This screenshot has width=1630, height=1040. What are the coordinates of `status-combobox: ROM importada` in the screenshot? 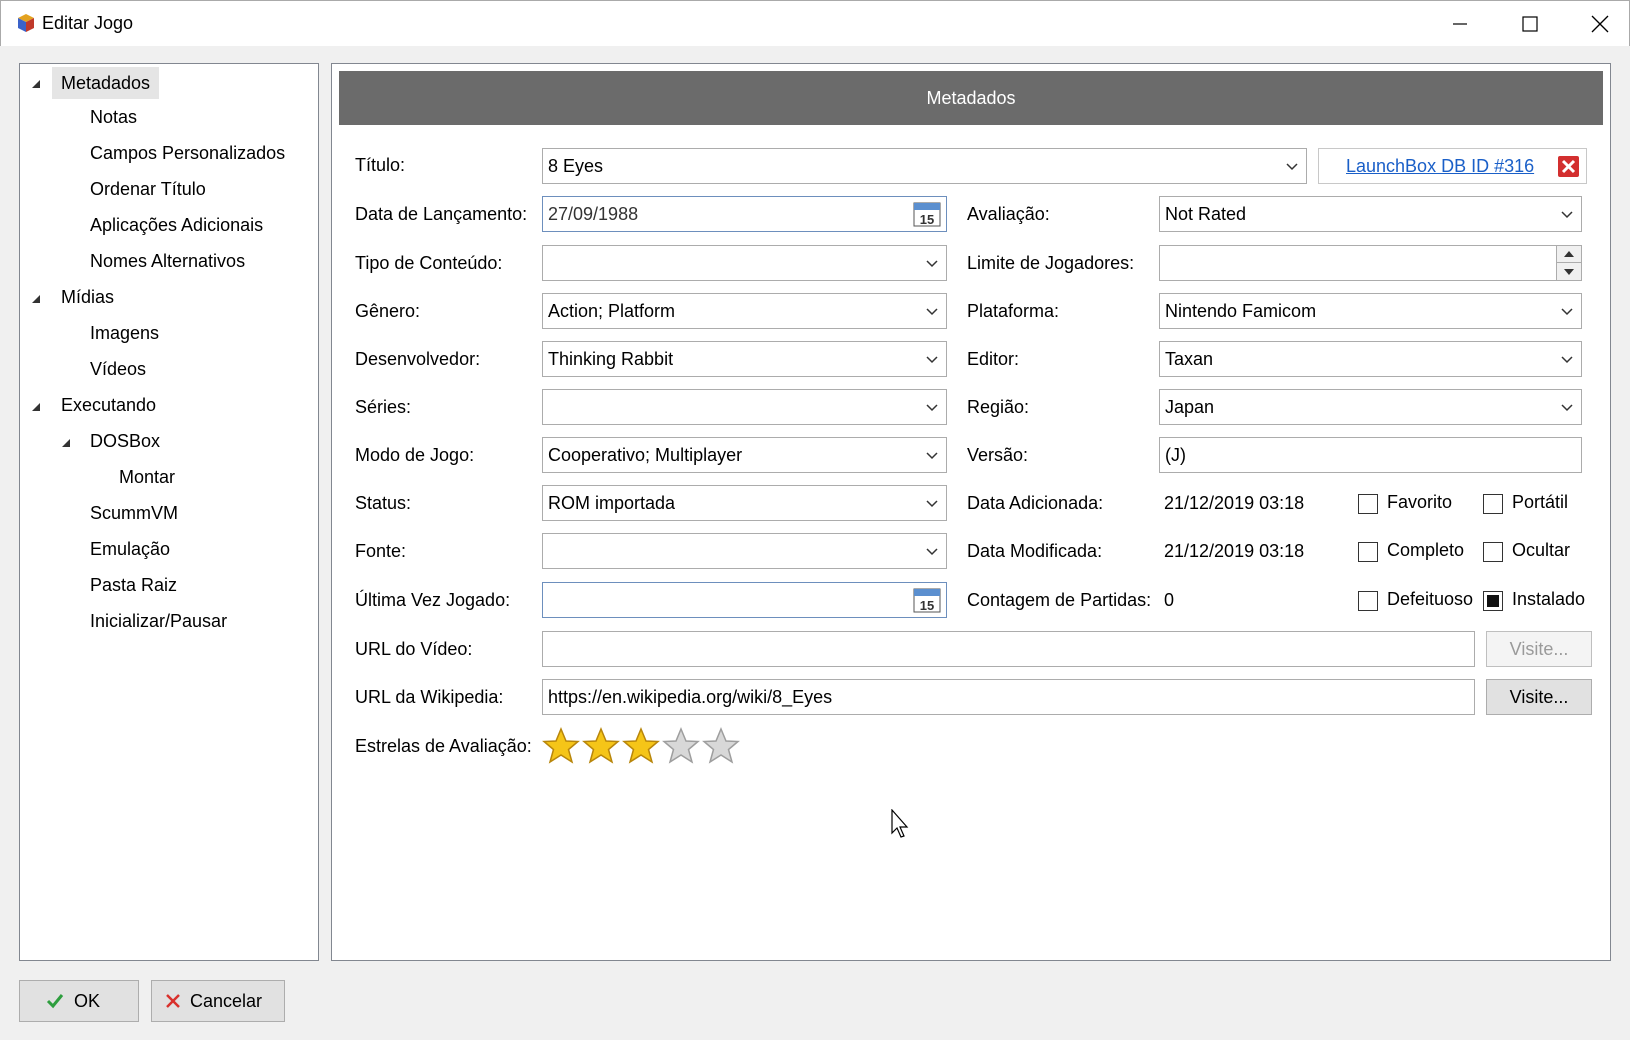 It's located at (744, 503).